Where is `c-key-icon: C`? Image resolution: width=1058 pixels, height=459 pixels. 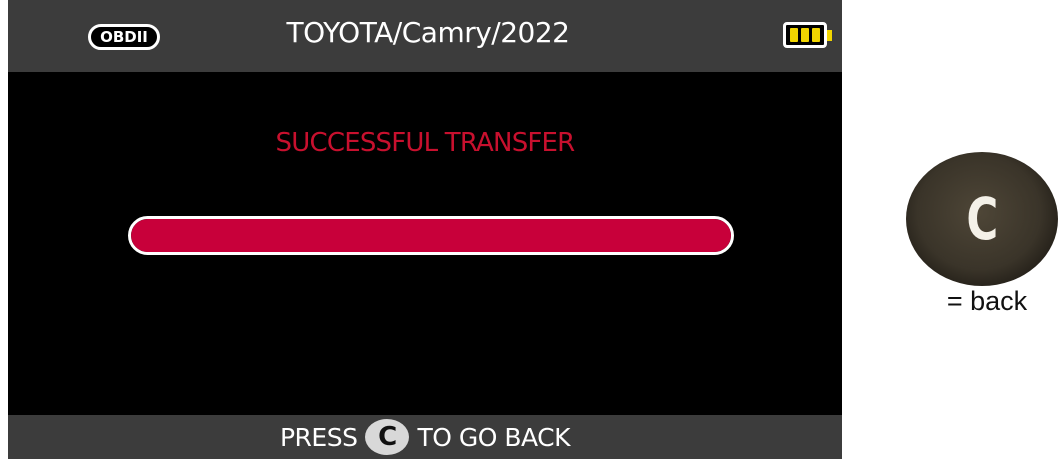
c-key-icon: C is located at coordinates (387, 437).